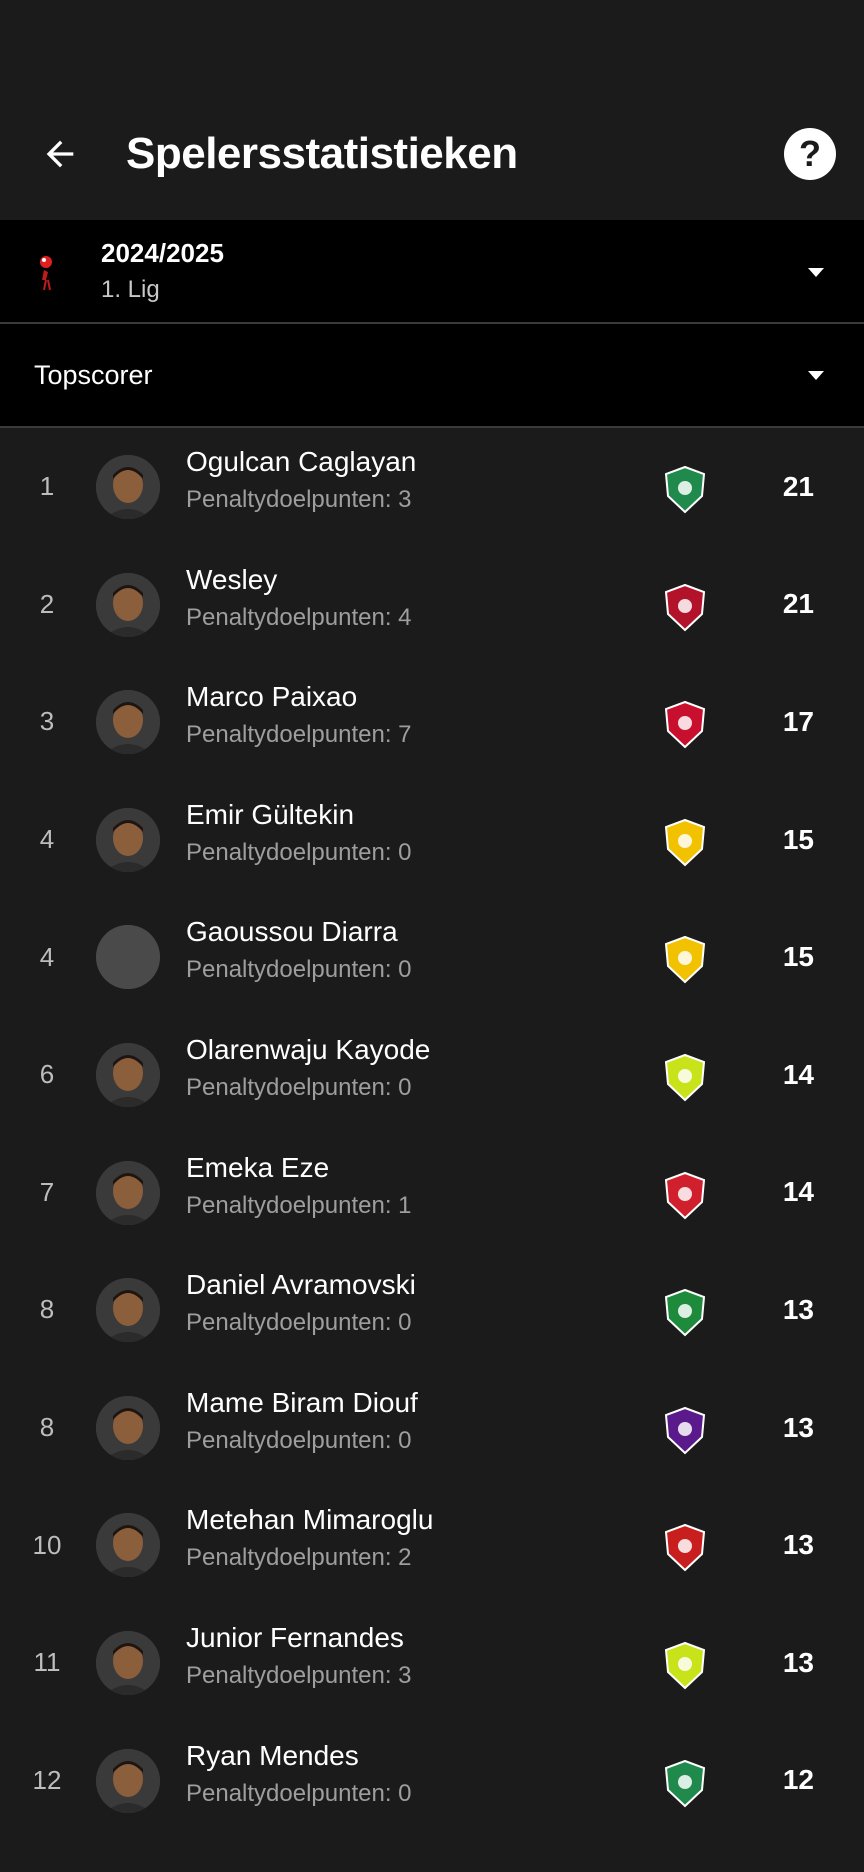  Describe the element at coordinates (432, 840) in the screenshot. I see `player-row: 4 Emir Gültekin Penaltydoelpunten: 0 15` at that location.